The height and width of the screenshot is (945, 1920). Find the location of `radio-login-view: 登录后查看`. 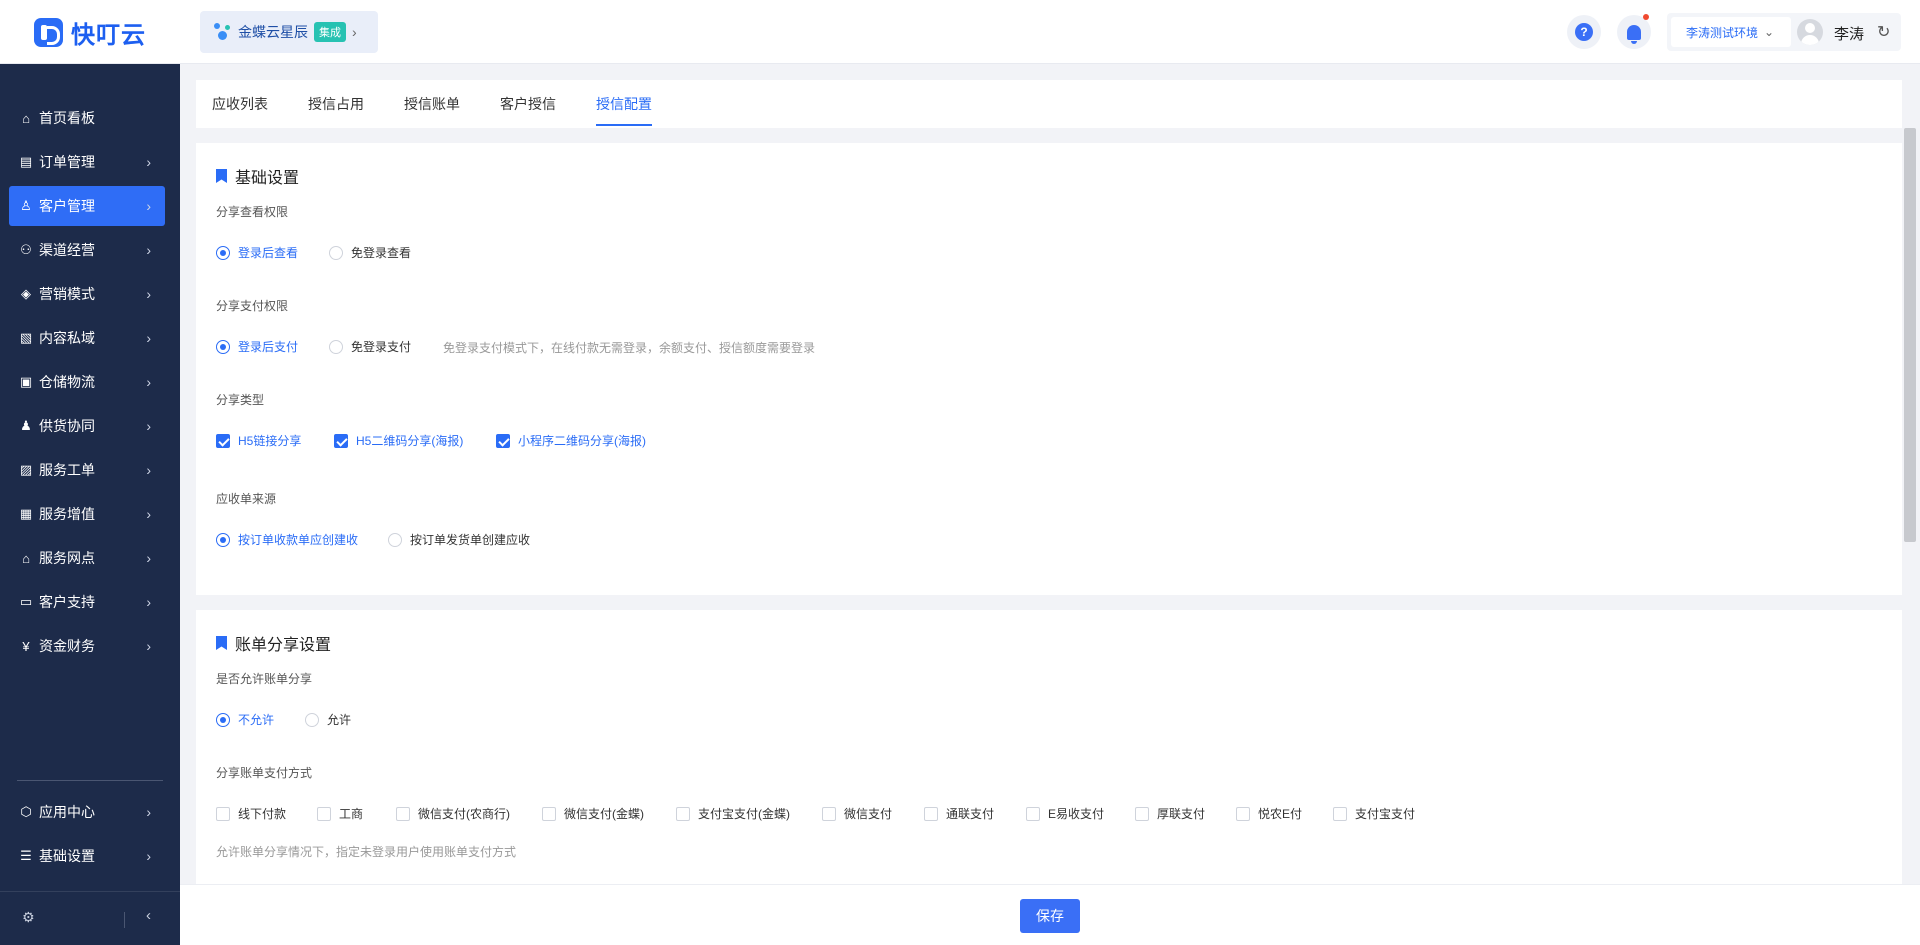

radio-login-view: 登录后查看 is located at coordinates (257, 252).